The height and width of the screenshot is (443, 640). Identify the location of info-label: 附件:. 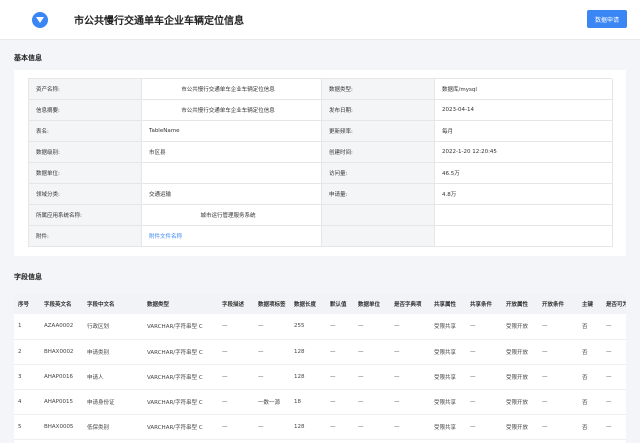
(85, 236).